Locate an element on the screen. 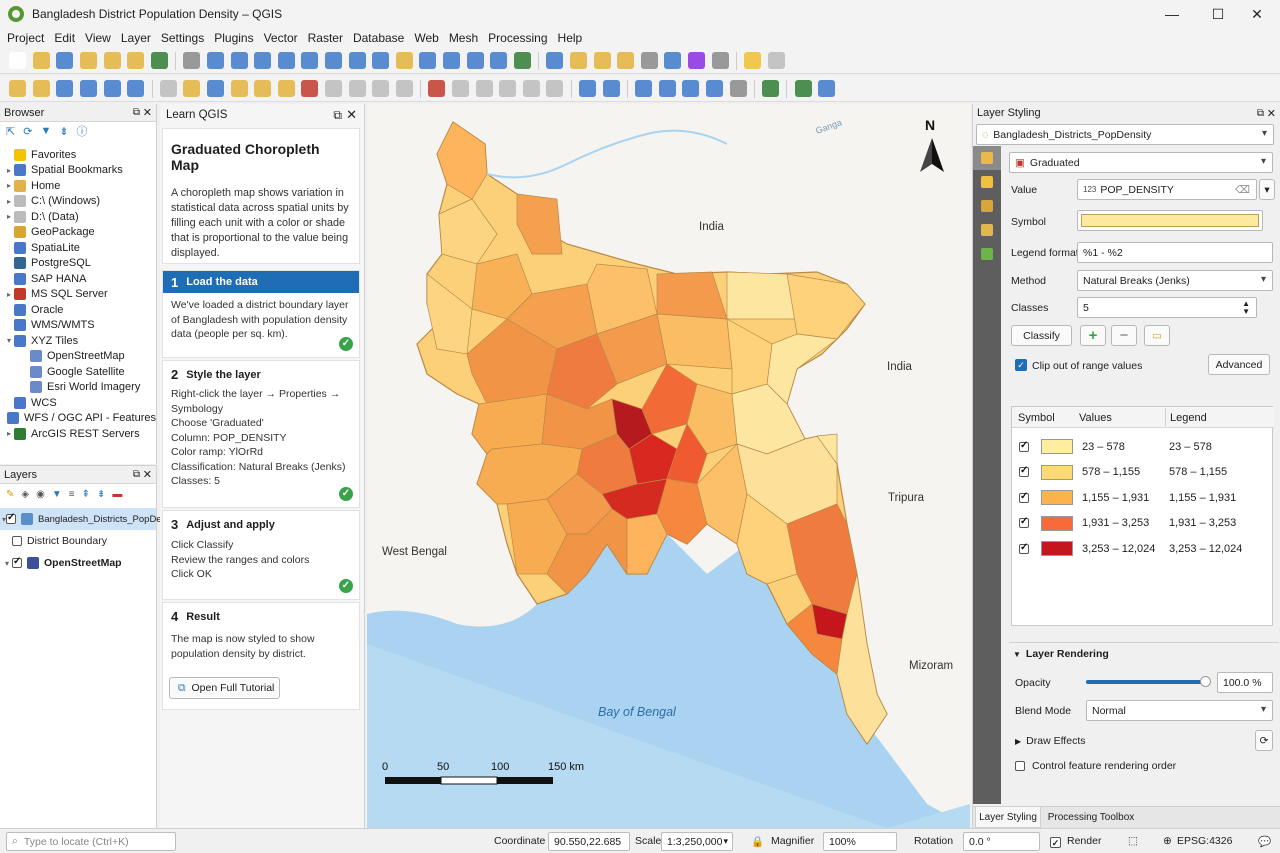 This screenshot has height=853, width=1280. menu-item: Database is located at coordinates (378, 38).